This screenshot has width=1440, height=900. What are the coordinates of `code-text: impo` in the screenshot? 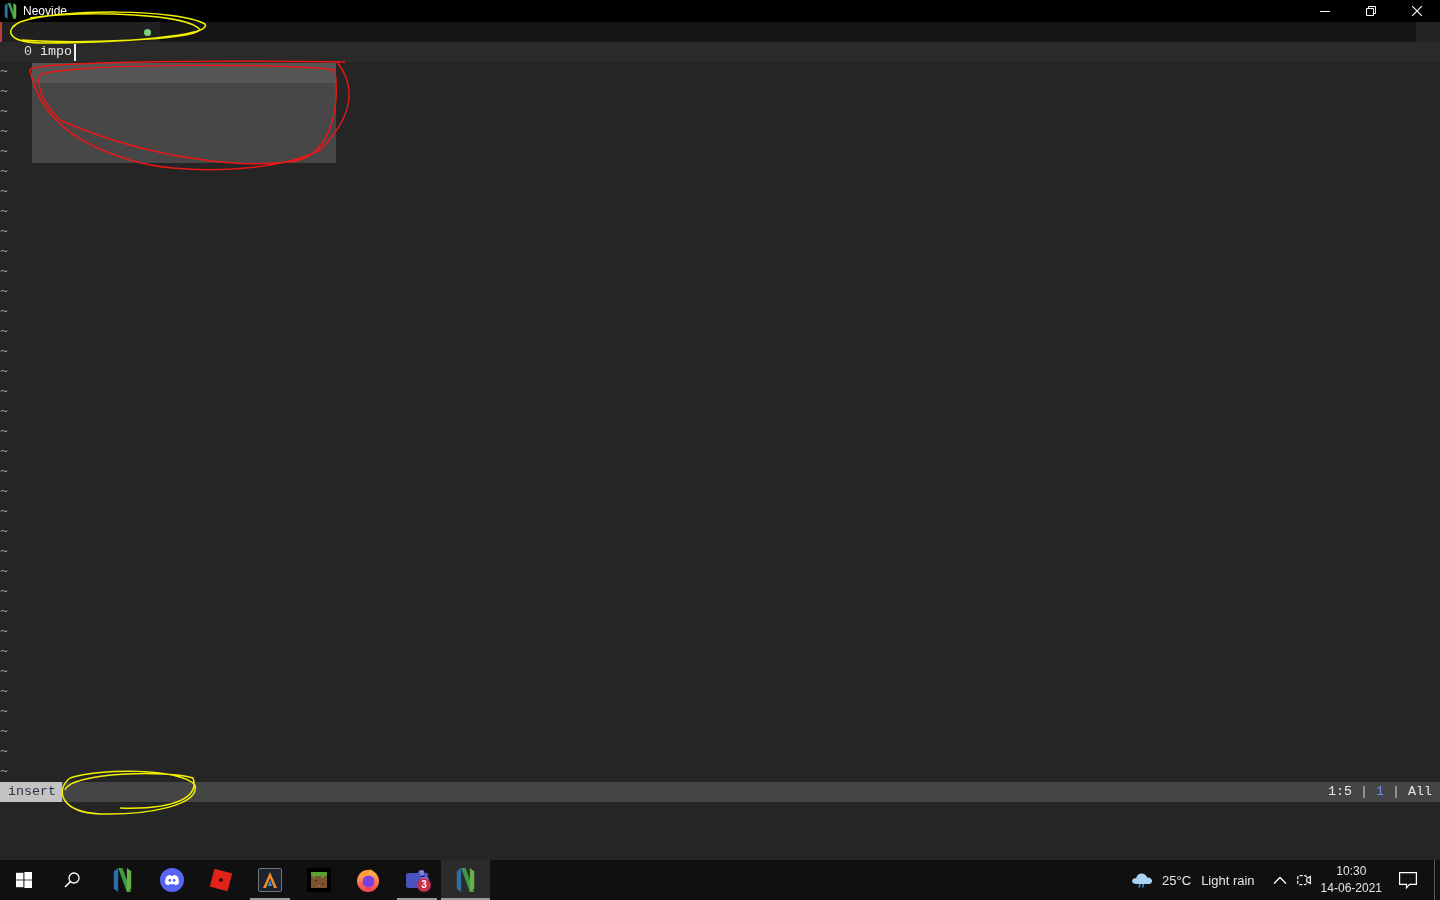 It's located at (56, 52).